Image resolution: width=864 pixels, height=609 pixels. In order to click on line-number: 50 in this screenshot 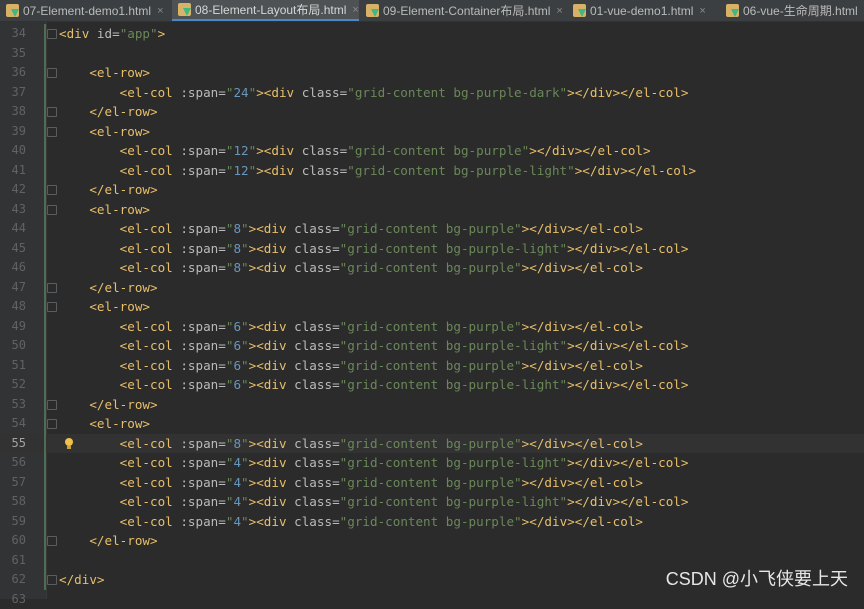, I will do `click(13, 346)`.